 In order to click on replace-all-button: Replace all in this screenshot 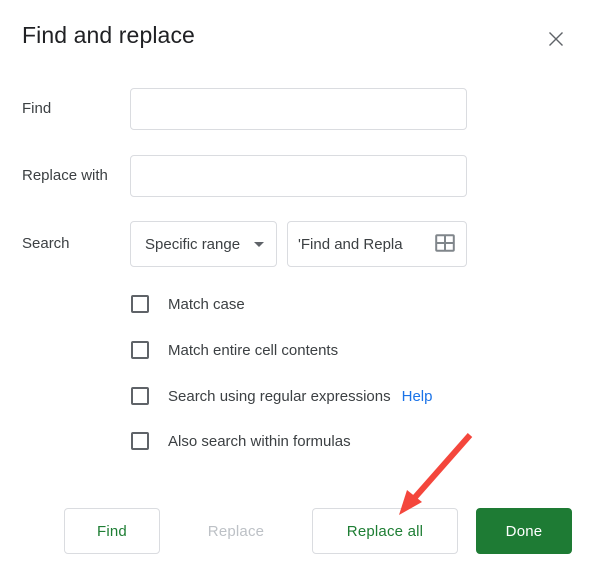, I will do `click(385, 531)`.